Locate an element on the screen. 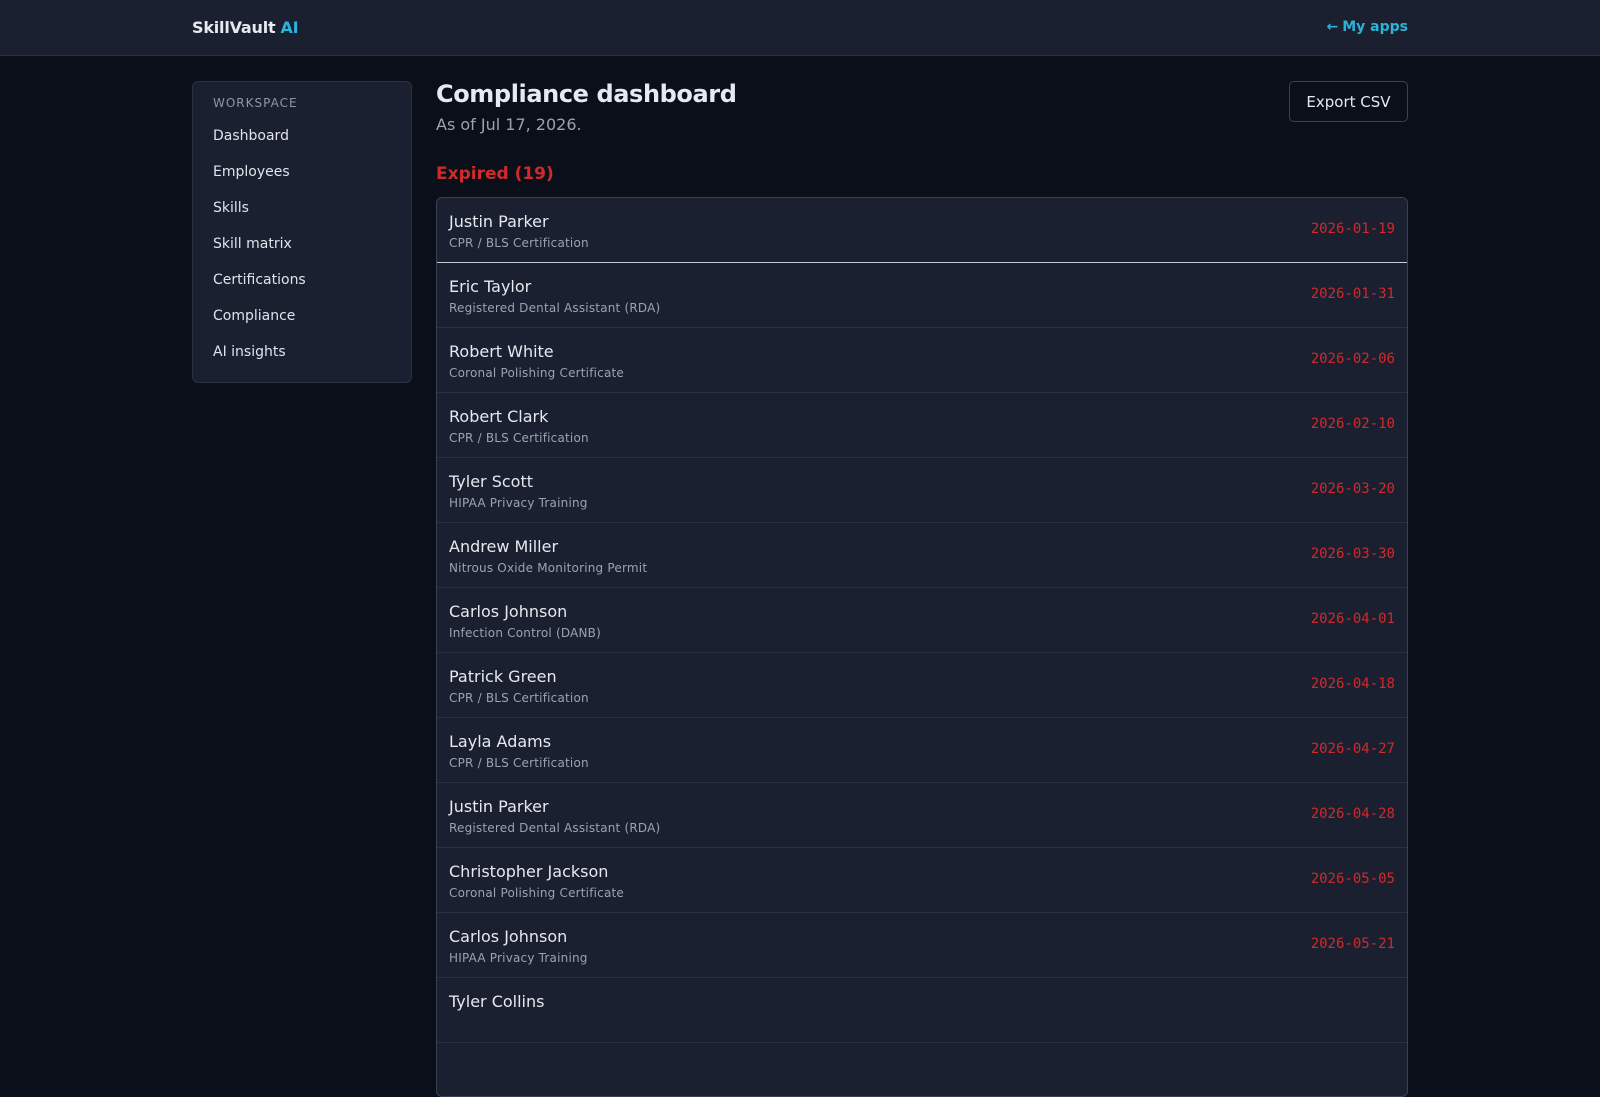  employee-name: Andrew Miller is located at coordinates (504, 546).